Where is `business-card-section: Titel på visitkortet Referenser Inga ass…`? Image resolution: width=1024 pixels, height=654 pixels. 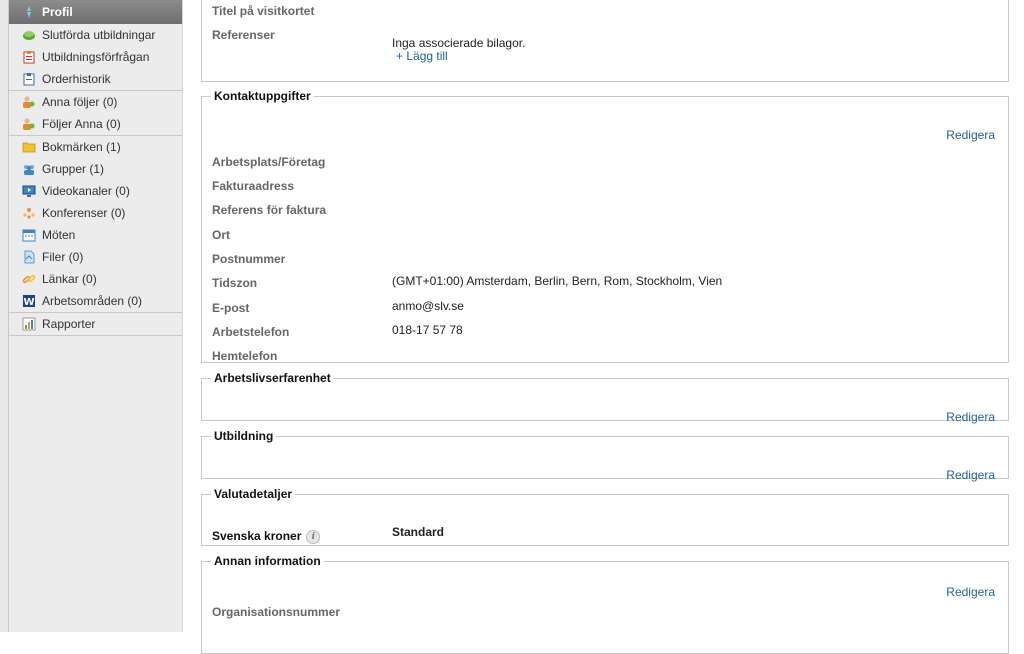 business-card-section: Titel på visitkortet Referenser Inga ass… is located at coordinates (605, 41).